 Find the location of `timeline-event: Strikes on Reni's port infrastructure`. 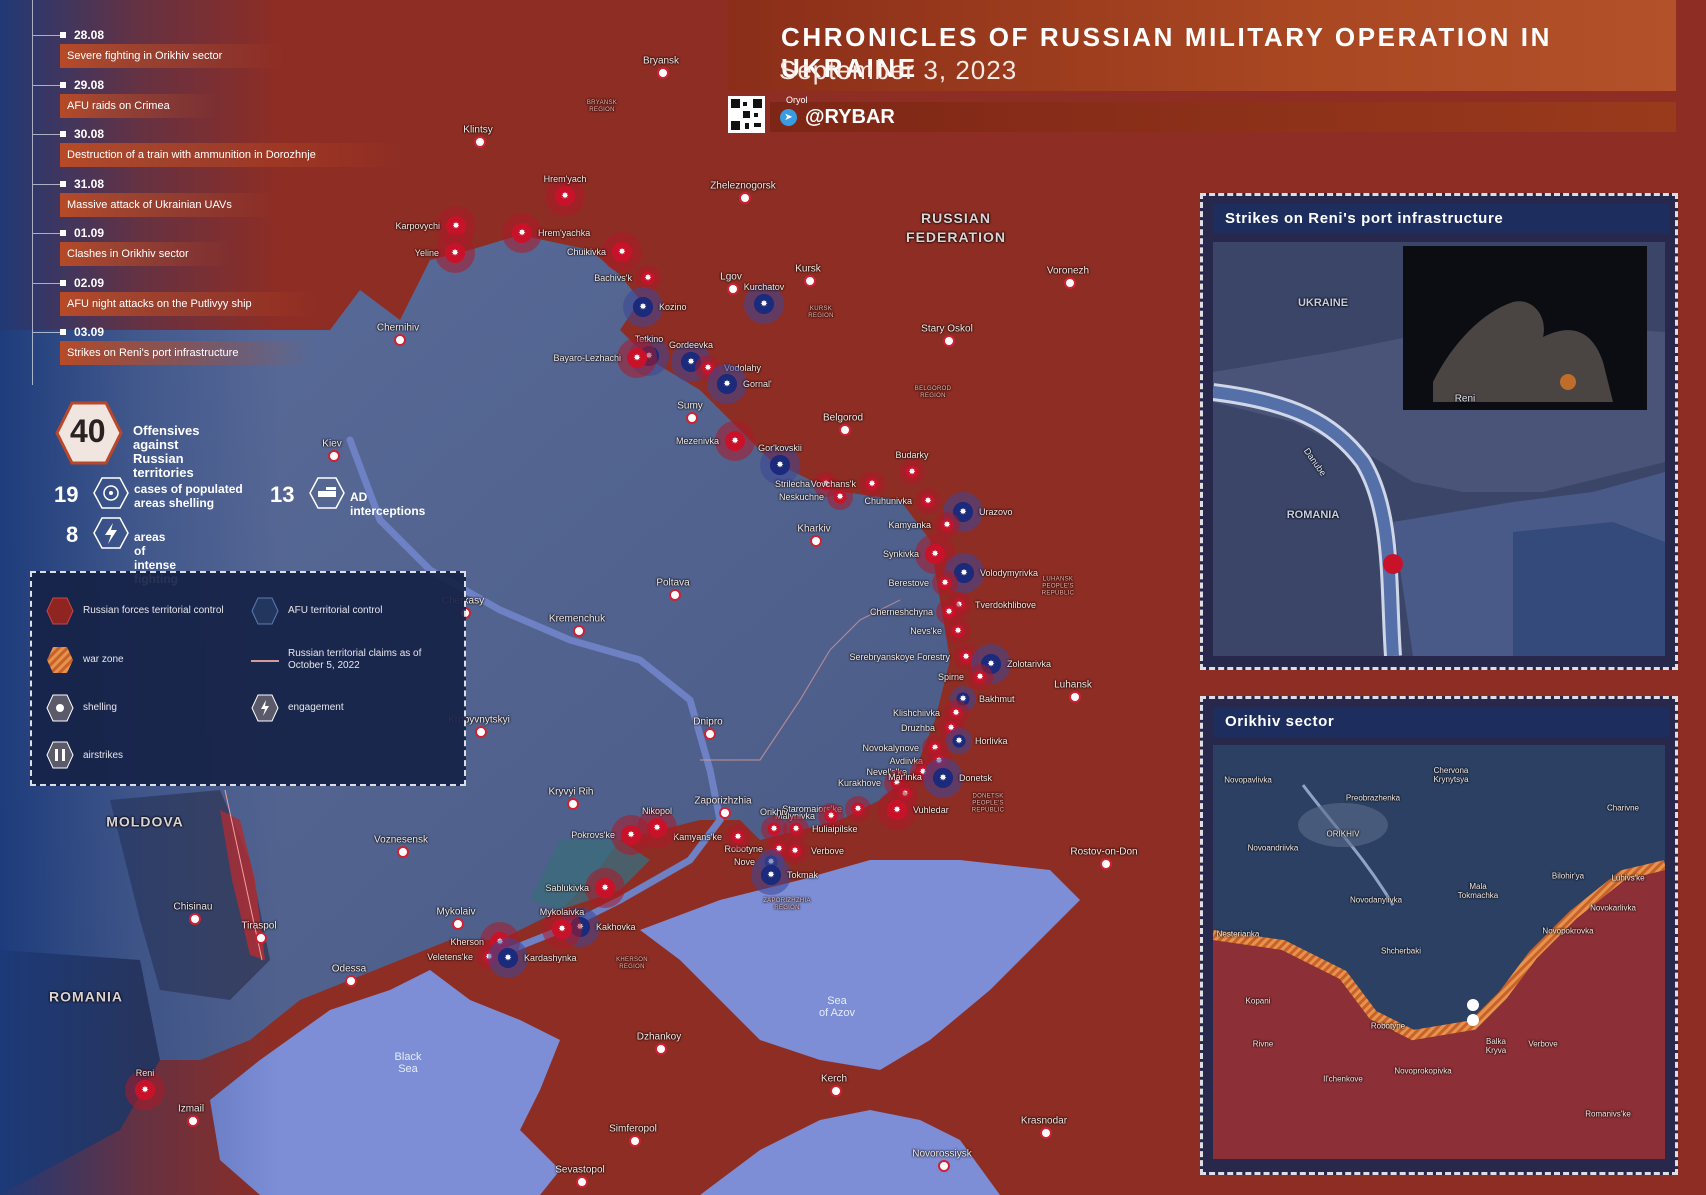

timeline-event: Strikes on Reni's port infrastructure is located at coordinates (186, 353).